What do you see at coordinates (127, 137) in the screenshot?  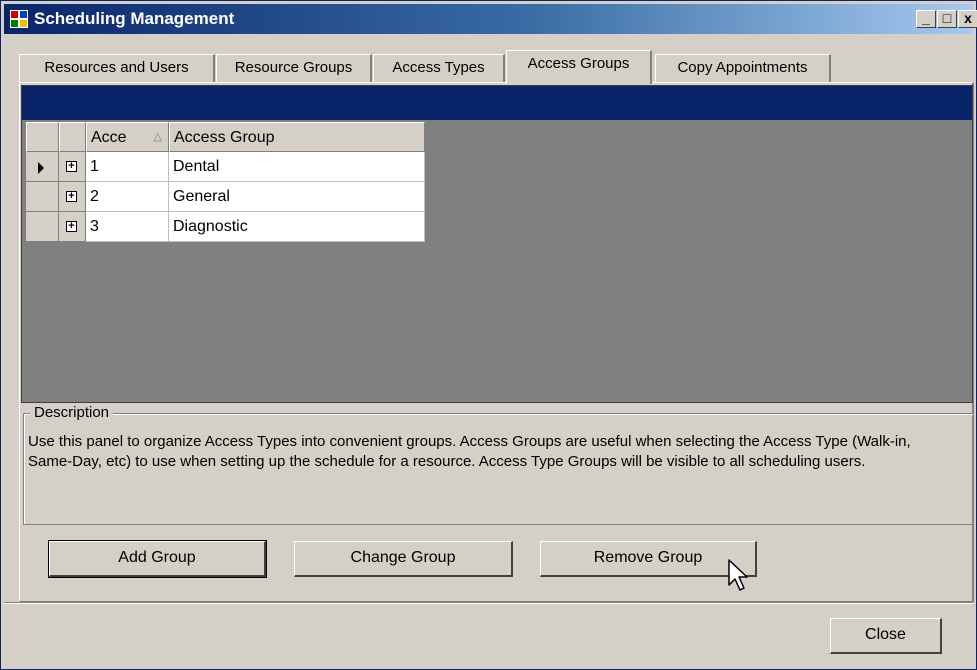 I see `column-header-acce: Acce △` at bounding box center [127, 137].